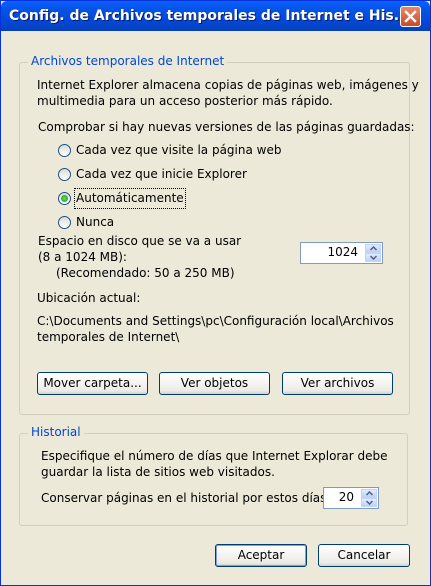  Describe the element at coordinates (56, 432) in the screenshot. I see `history-legend: Historial` at that location.